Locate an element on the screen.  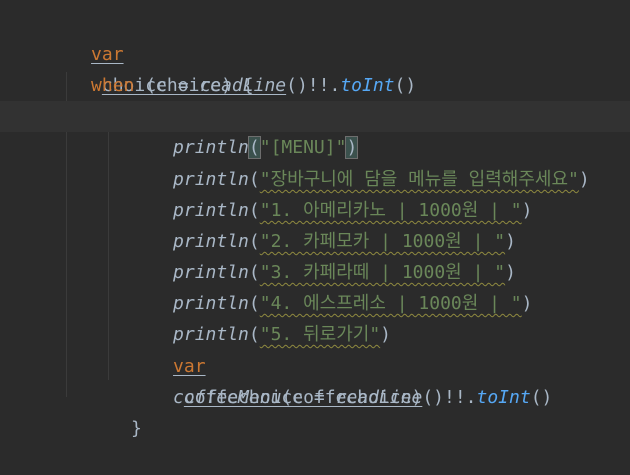
code-line: println("5. 뒤로가기") is located at coordinates (315, 316).